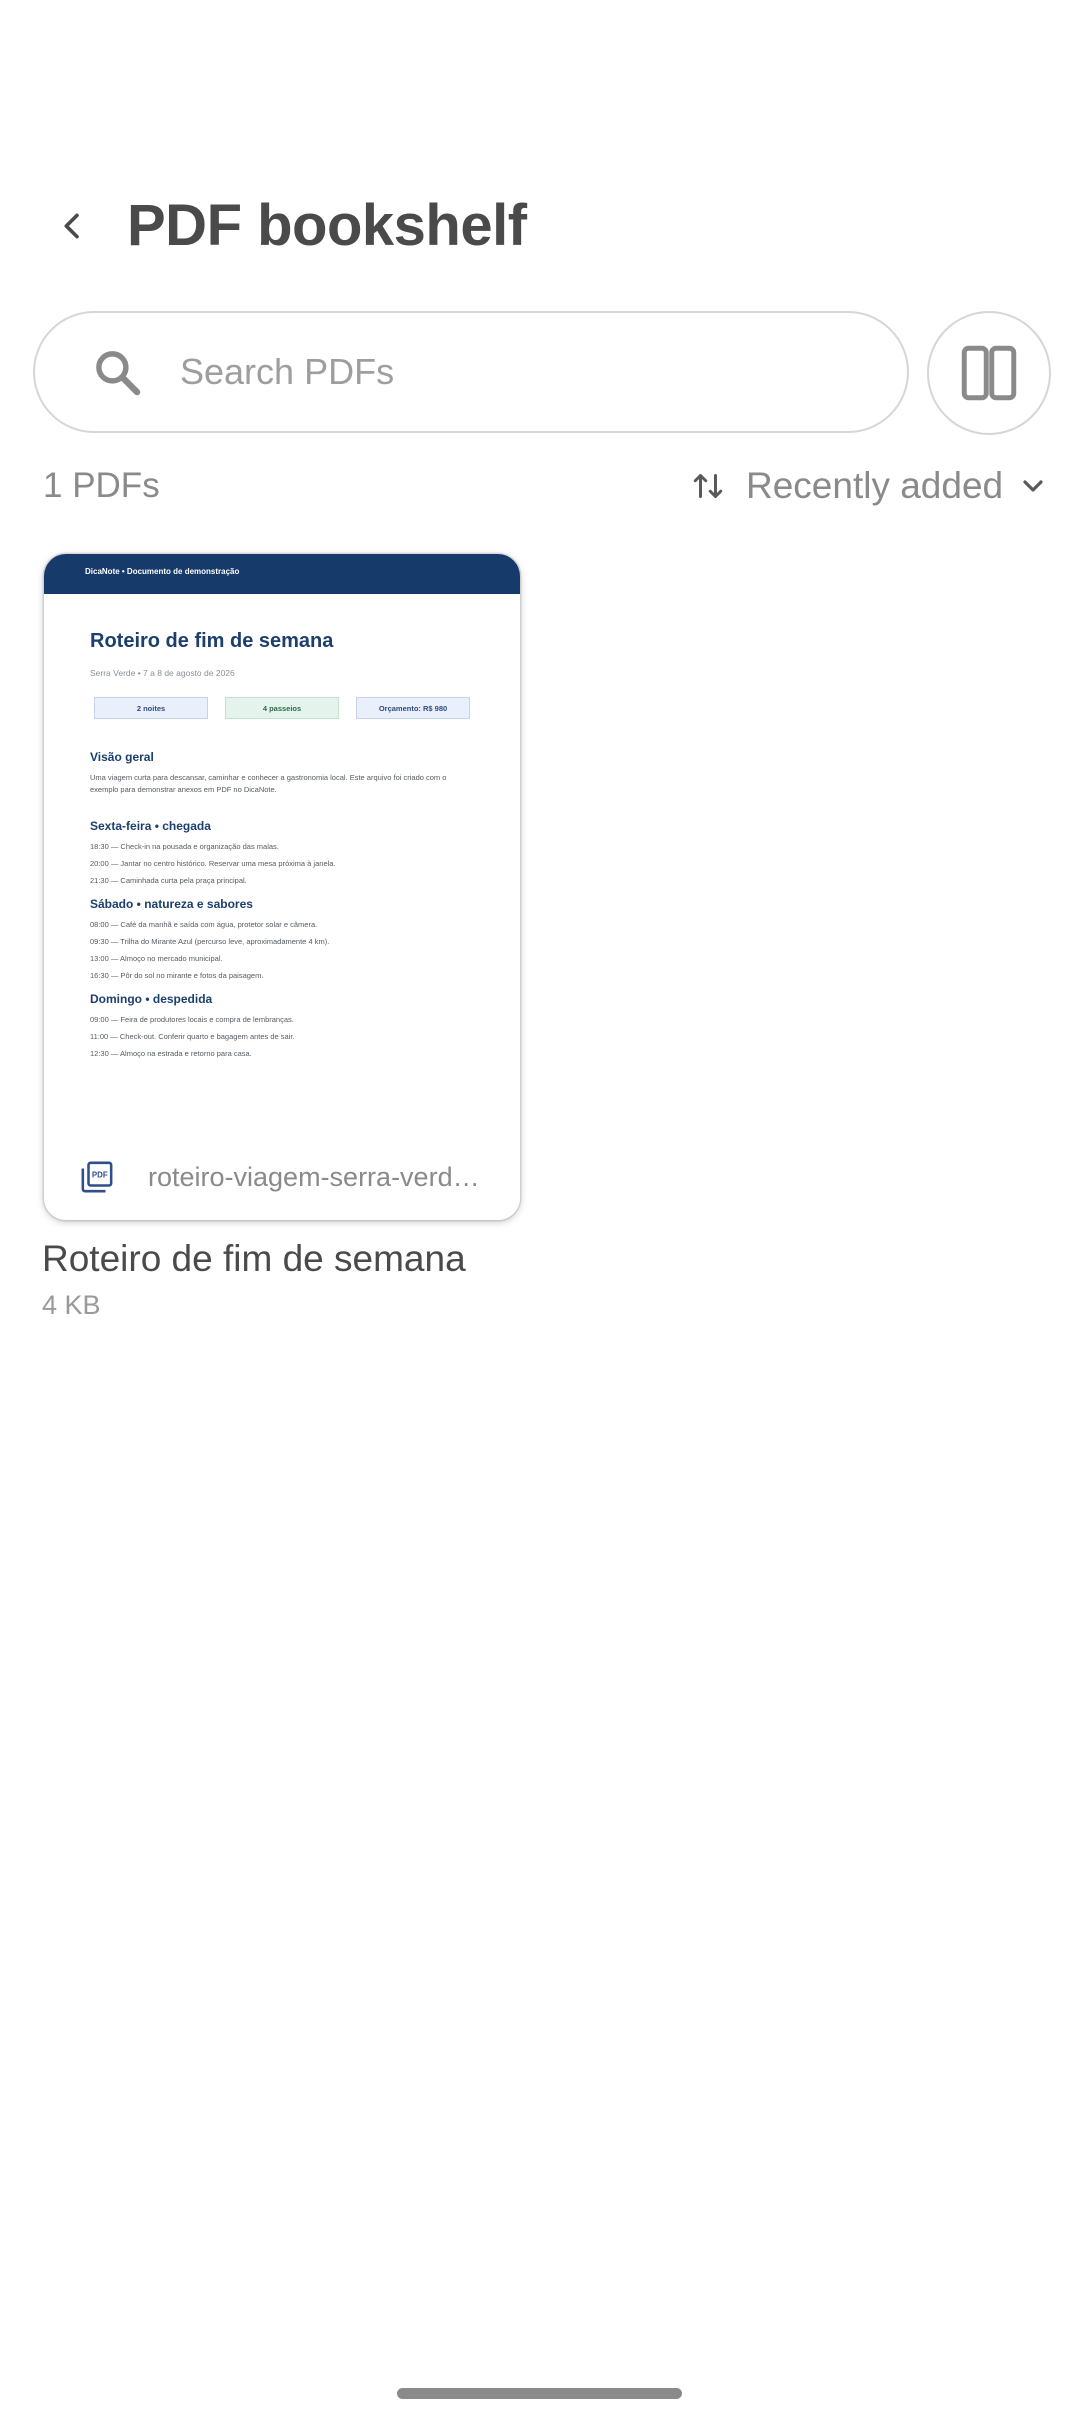 The height and width of the screenshot is (2424, 1080). I want to click on pdf-file-size: 4 KB, so click(71, 1305).